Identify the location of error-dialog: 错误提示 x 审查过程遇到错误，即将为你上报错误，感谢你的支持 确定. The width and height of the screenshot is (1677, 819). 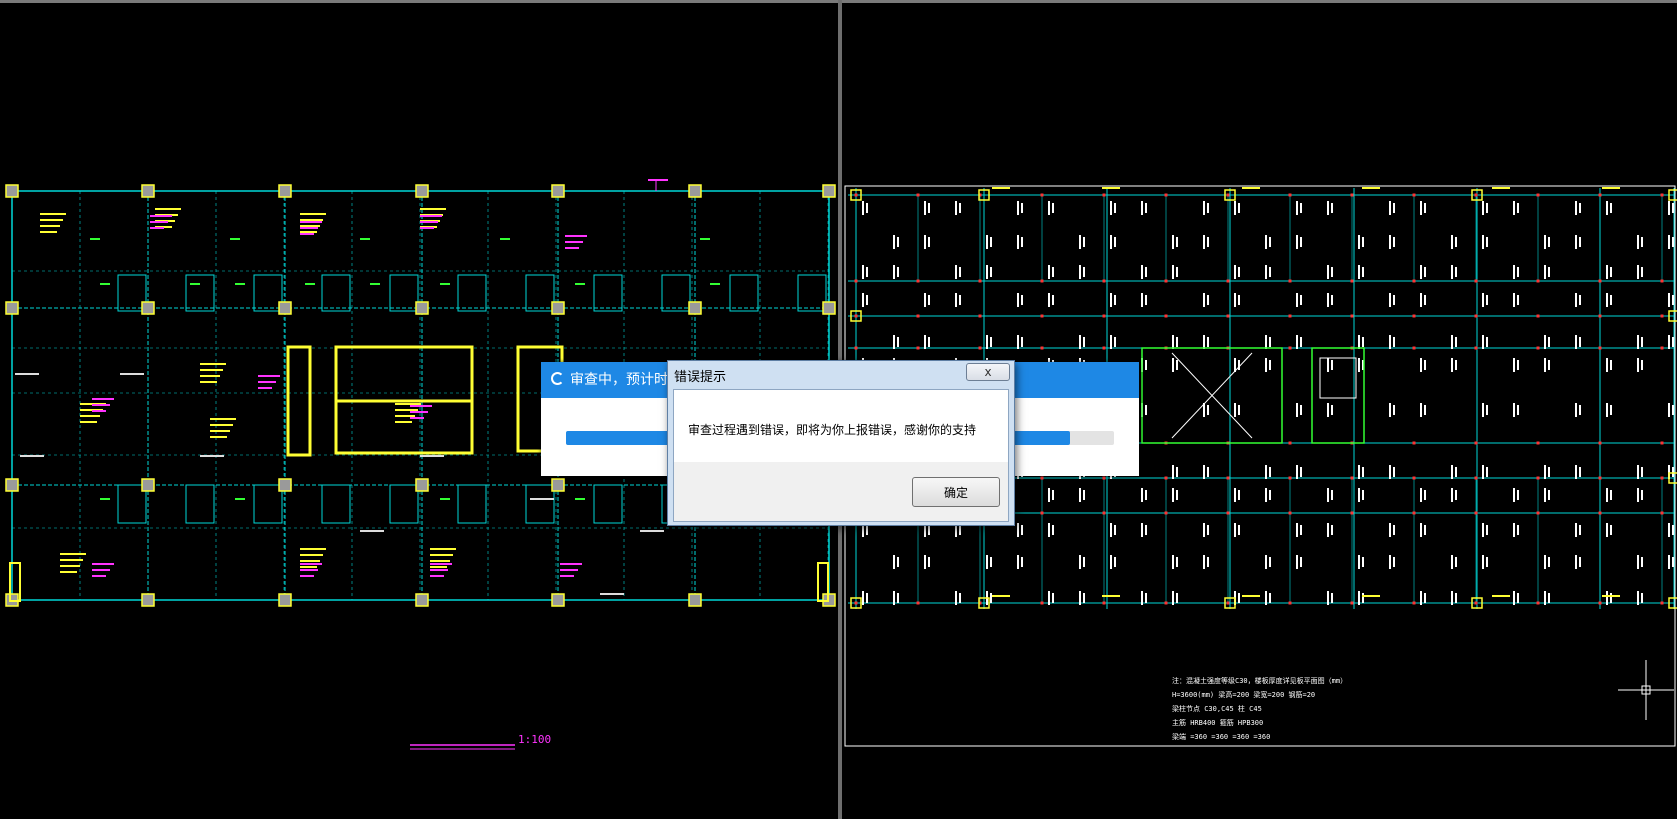
(841, 443).